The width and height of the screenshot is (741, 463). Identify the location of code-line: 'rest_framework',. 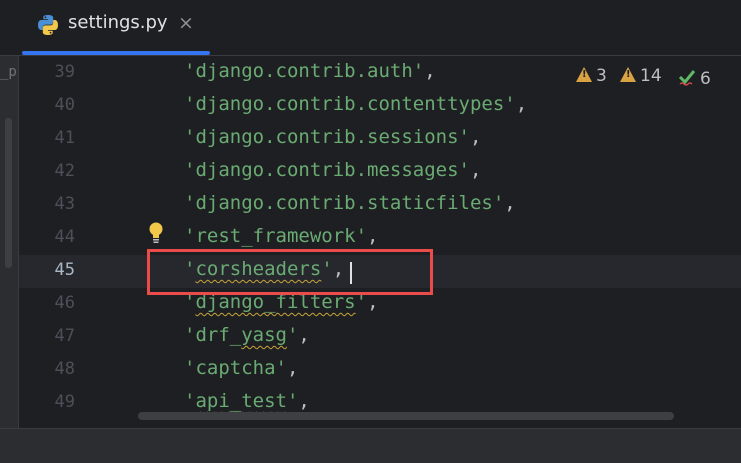
(281, 236).